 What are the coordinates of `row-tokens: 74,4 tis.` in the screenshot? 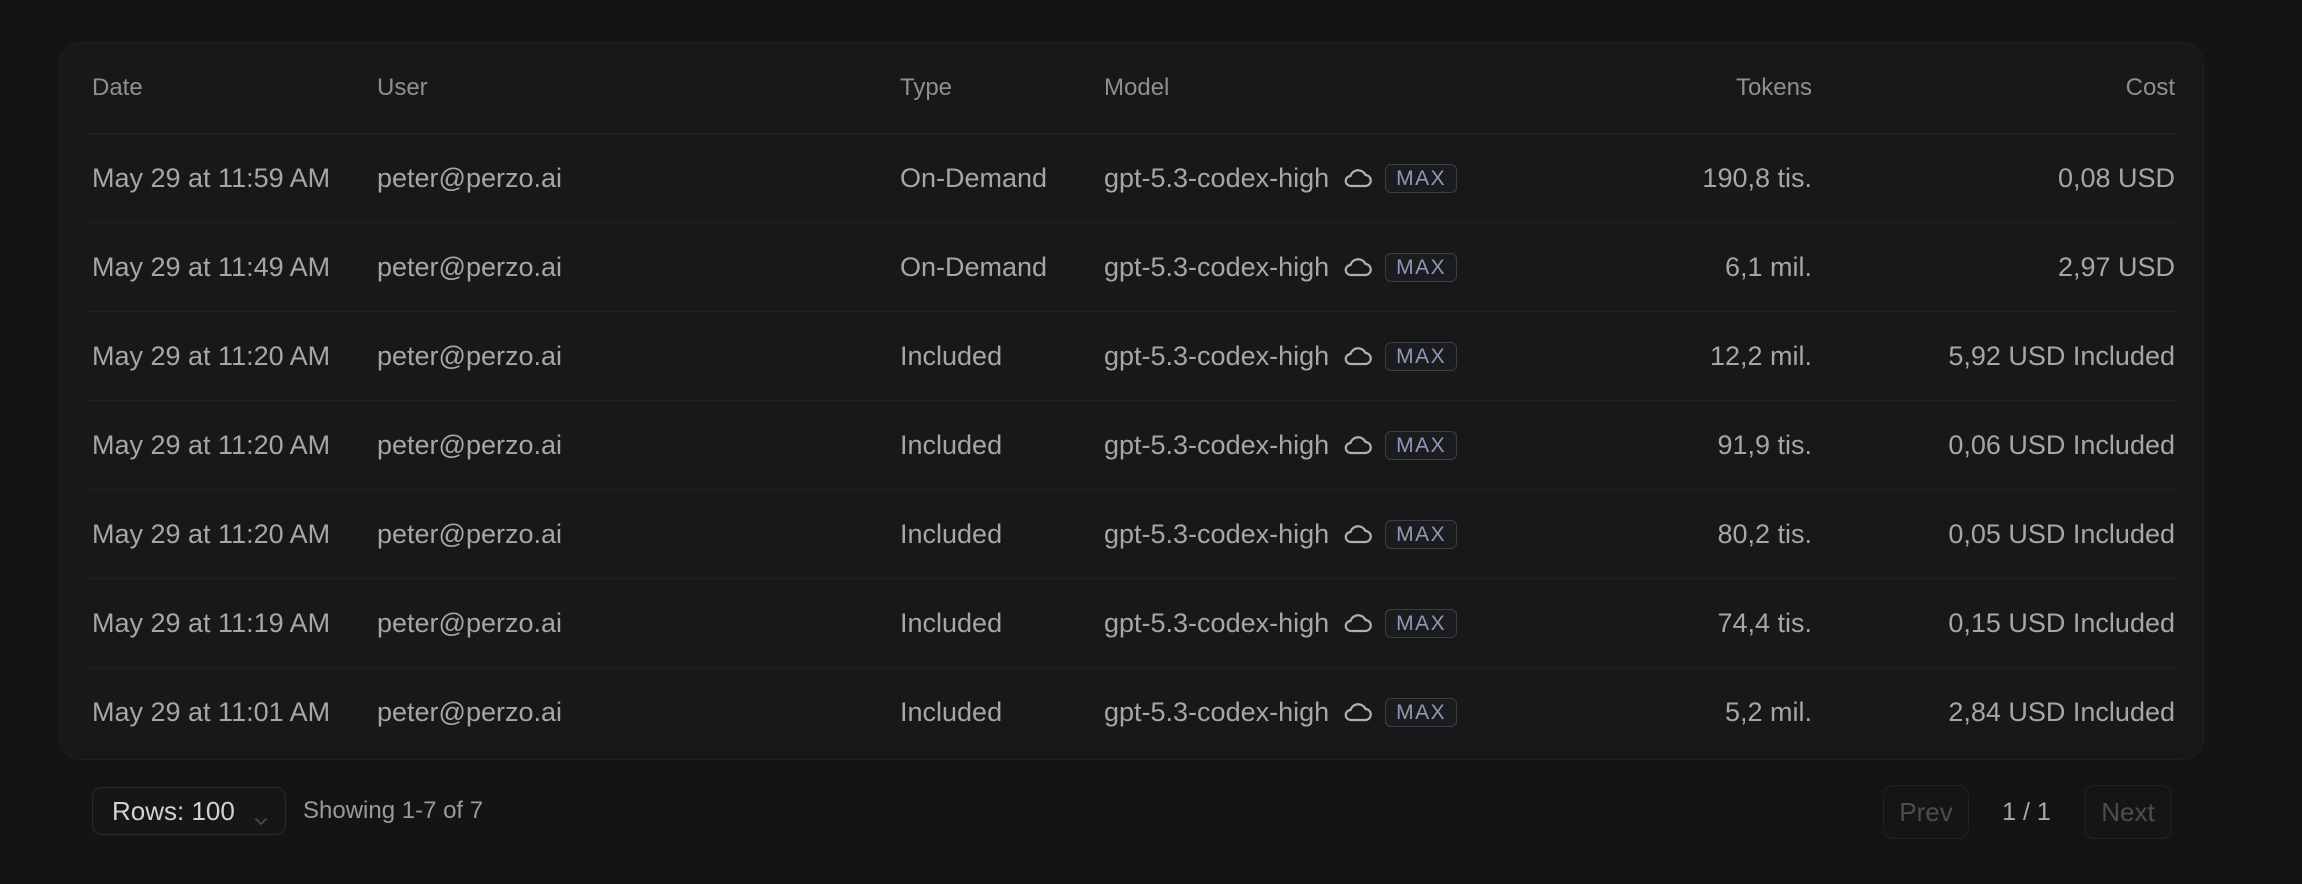 It's located at (1764, 622).